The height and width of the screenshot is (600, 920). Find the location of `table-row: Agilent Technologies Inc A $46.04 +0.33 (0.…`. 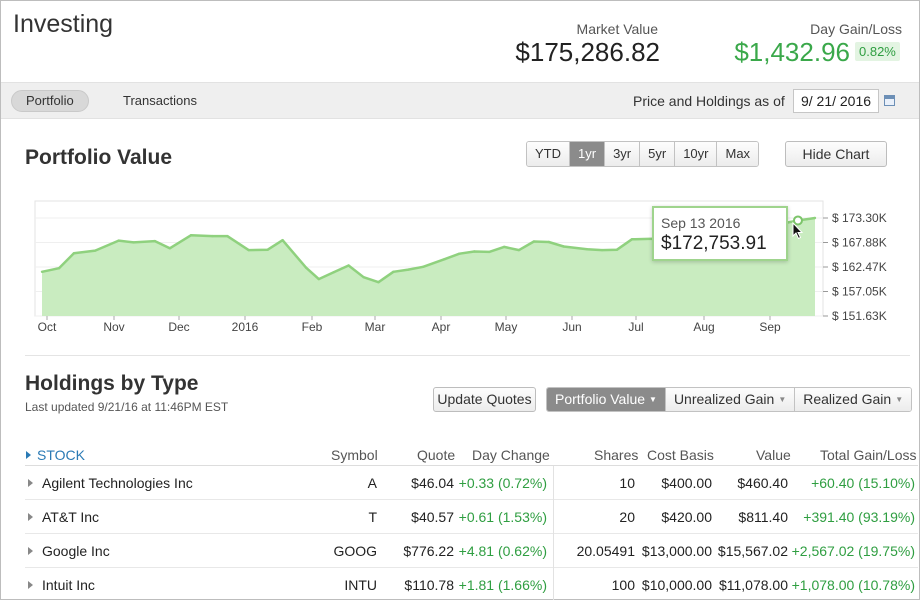

table-row: Agilent Technologies Inc A $46.04 +0.33 (0.… is located at coordinates (471, 483).